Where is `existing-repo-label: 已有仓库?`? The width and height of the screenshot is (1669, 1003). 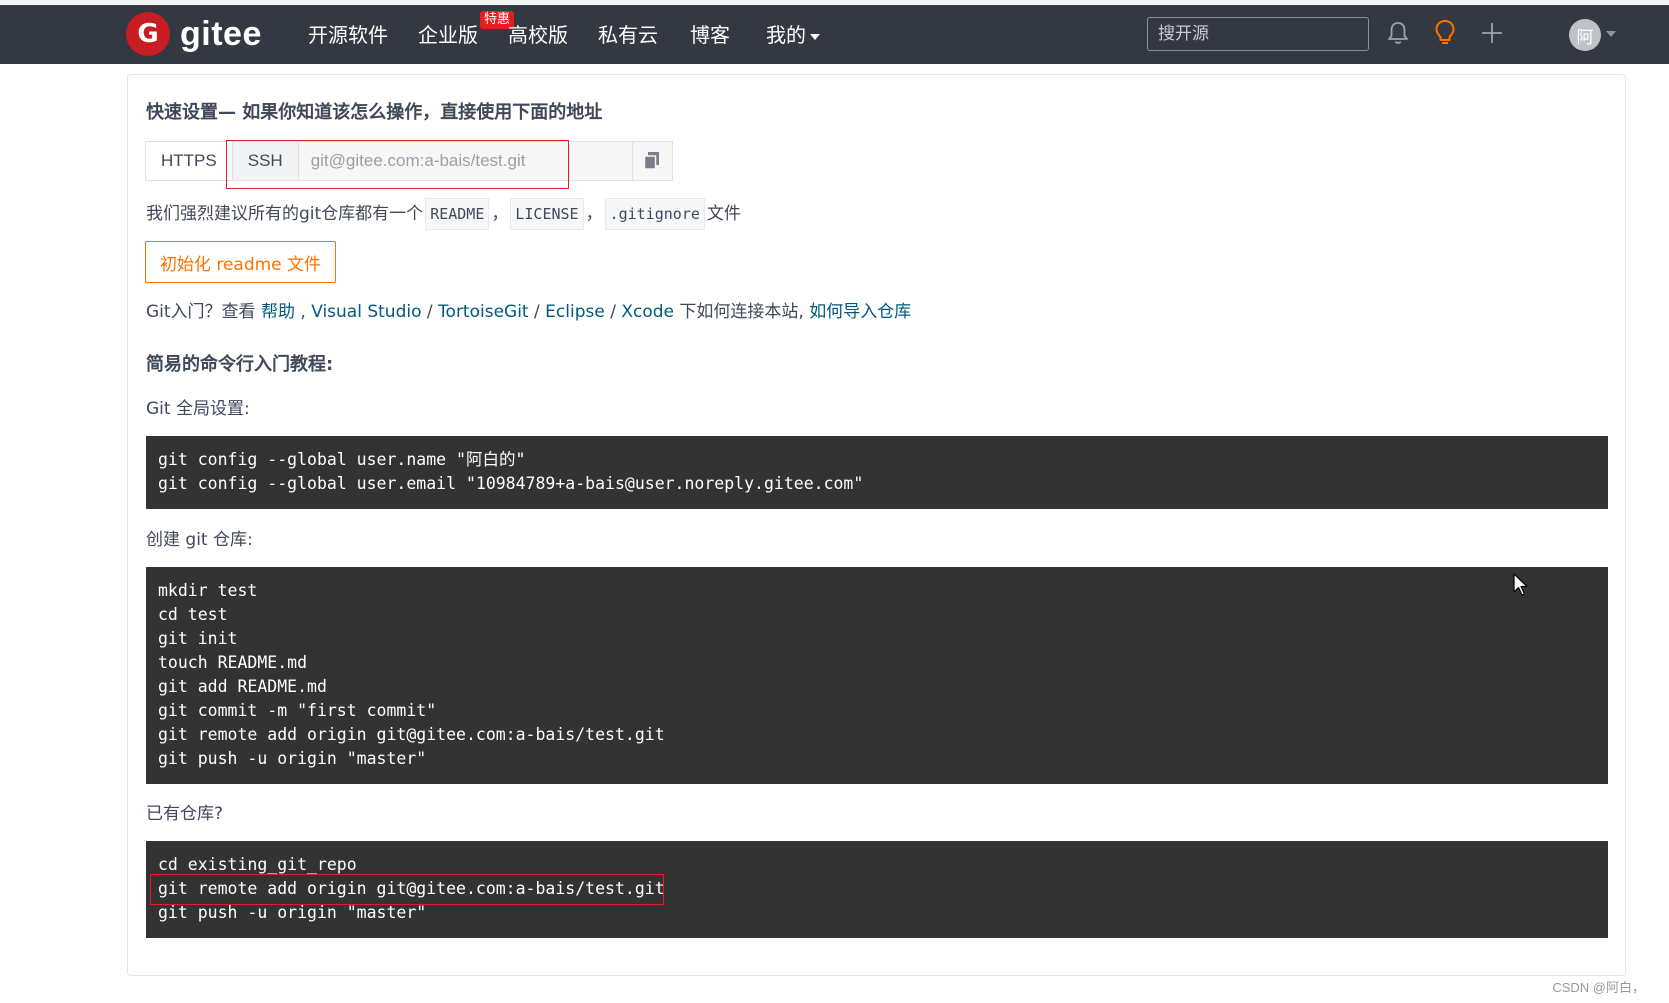 existing-repo-label: 已有仓库? is located at coordinates (185, 814).